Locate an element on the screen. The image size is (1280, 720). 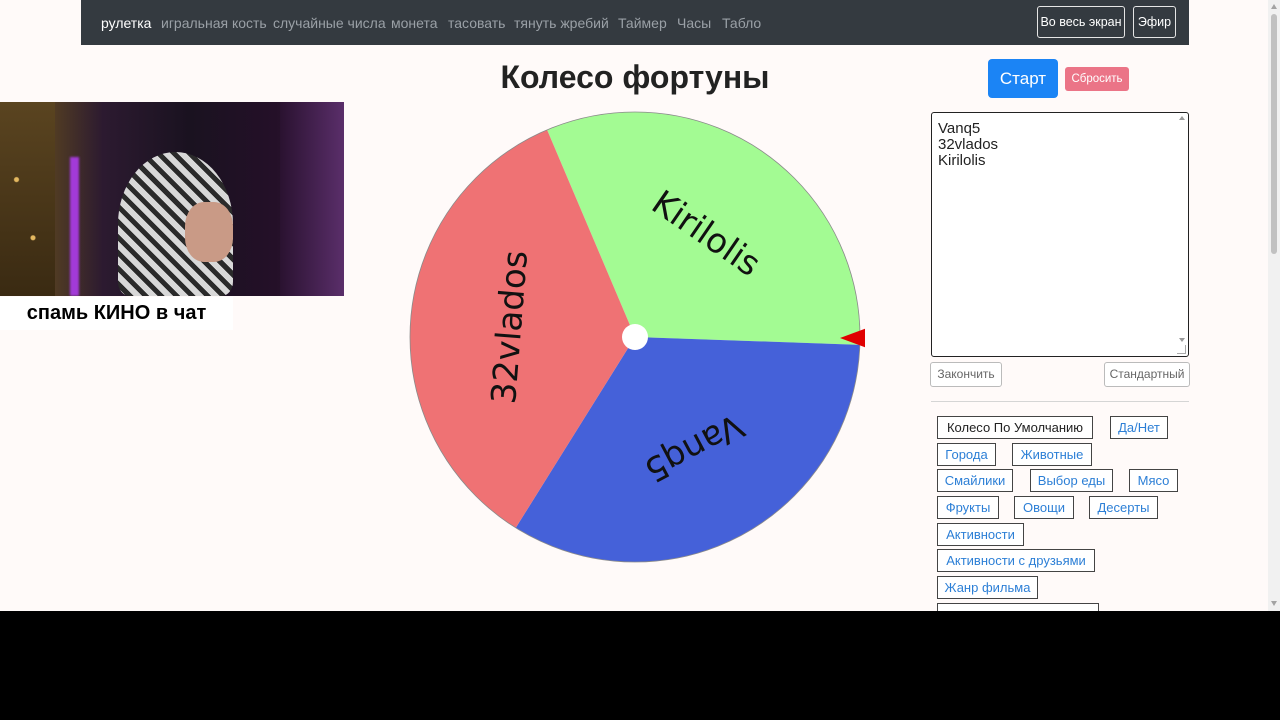
nav-shuffle: тасовать is located at coordinates (476, 23).